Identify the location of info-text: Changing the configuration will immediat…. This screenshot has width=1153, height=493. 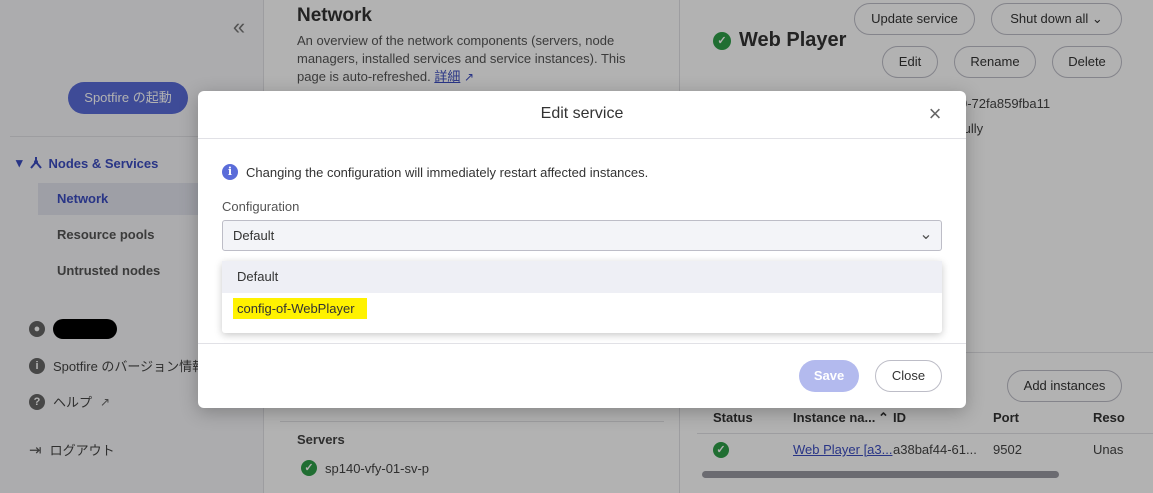
(447, 172).